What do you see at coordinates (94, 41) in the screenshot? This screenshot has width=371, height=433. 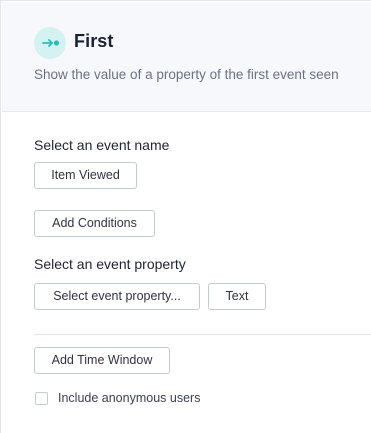 I see `panel-title: First` at bounding box center [94, 41].